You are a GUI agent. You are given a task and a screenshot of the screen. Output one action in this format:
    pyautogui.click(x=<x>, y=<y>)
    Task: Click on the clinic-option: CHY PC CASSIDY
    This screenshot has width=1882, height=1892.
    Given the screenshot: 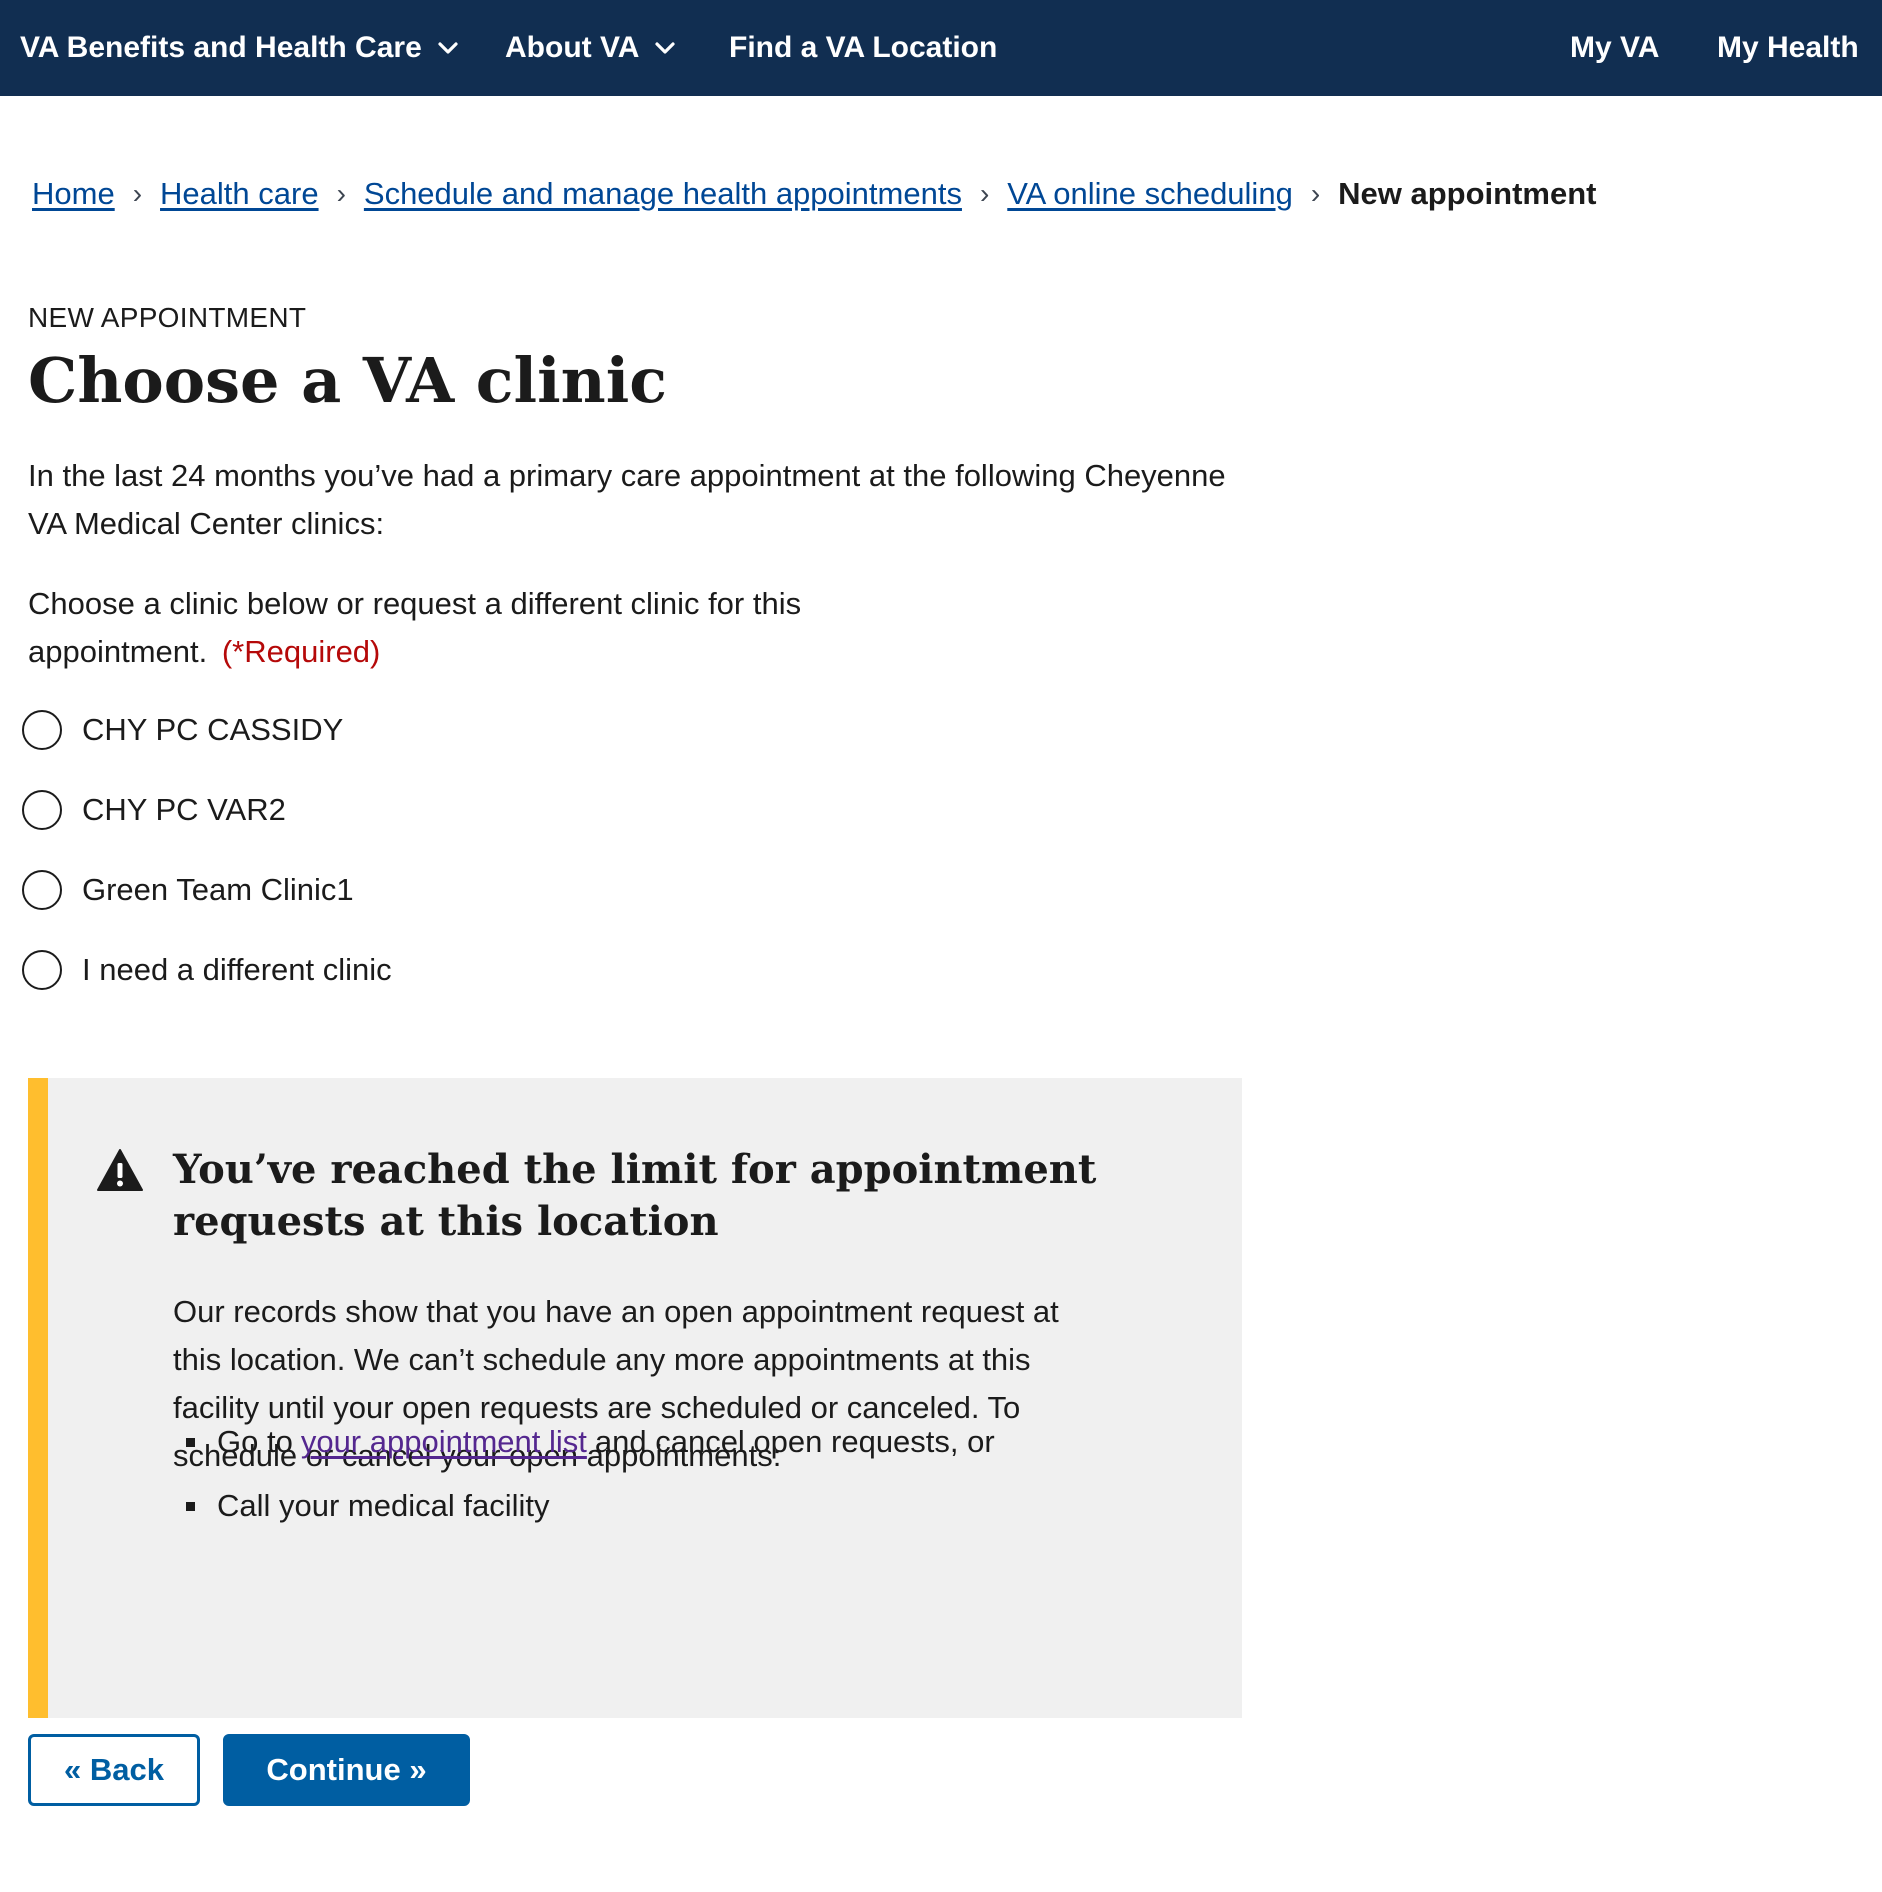 What is the action you would take?
    pyautogui.click(x=182, y=730)
    